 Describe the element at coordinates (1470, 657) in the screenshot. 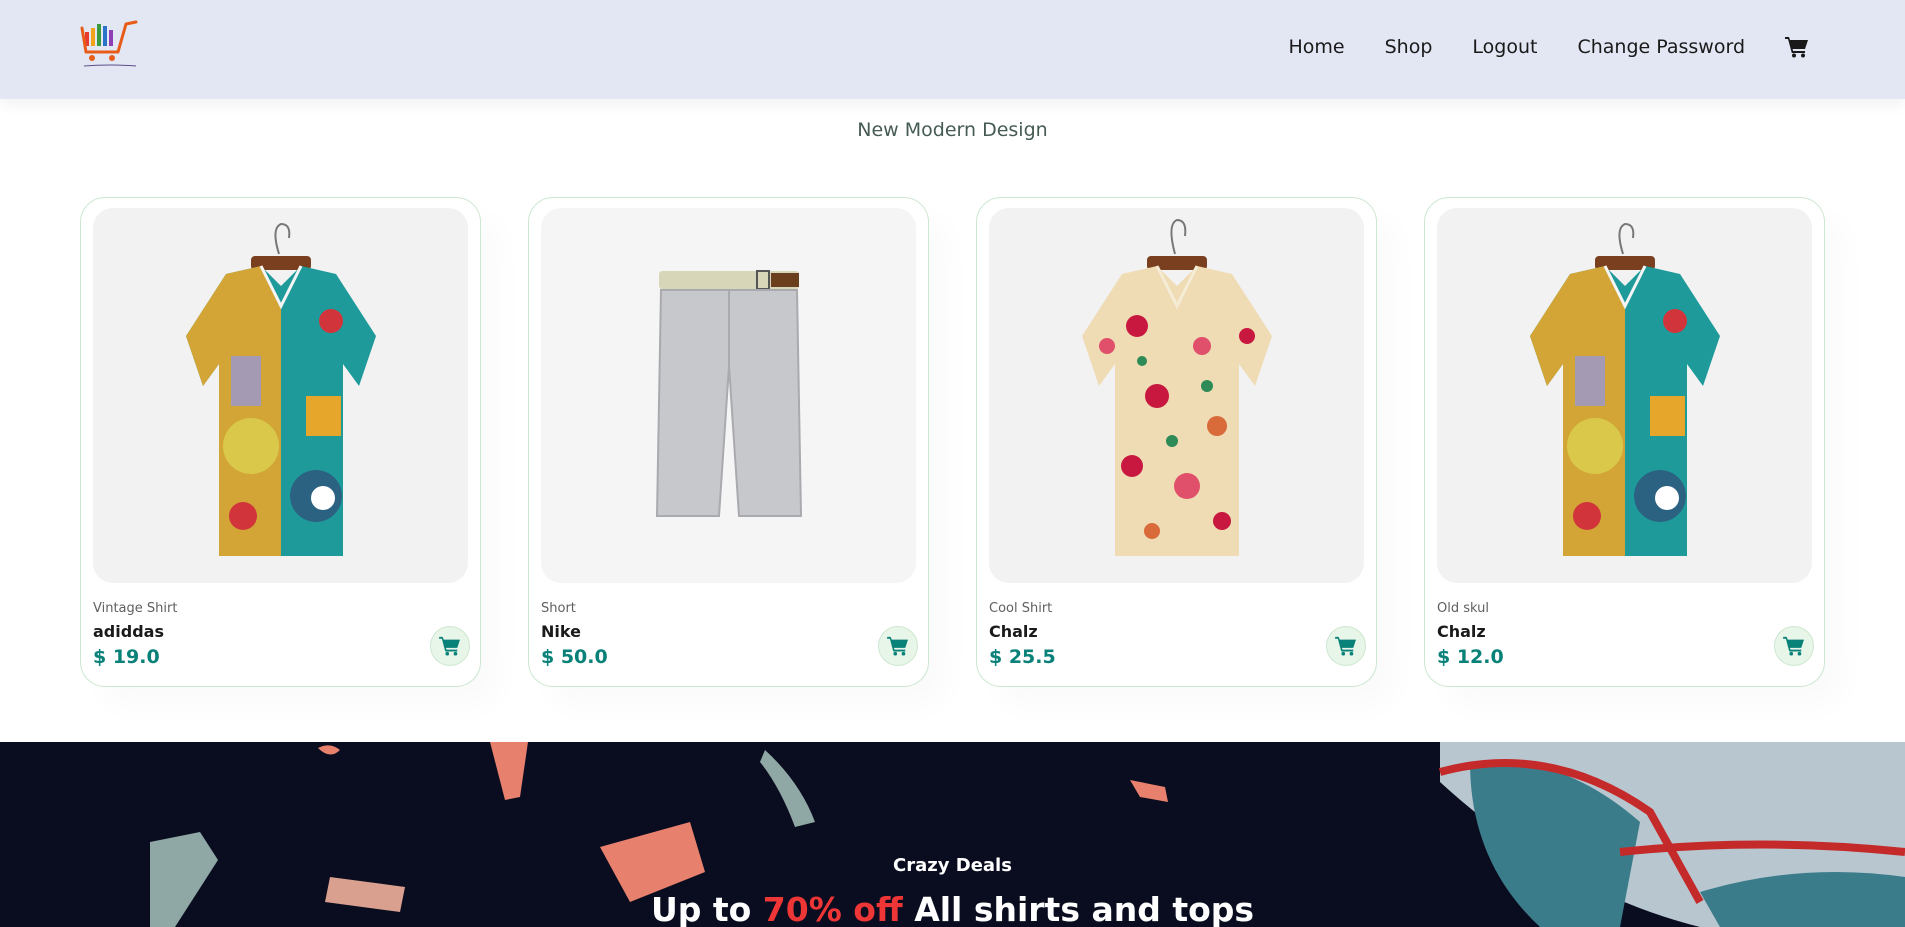

I see `product-price: $ 12.0` at that location.